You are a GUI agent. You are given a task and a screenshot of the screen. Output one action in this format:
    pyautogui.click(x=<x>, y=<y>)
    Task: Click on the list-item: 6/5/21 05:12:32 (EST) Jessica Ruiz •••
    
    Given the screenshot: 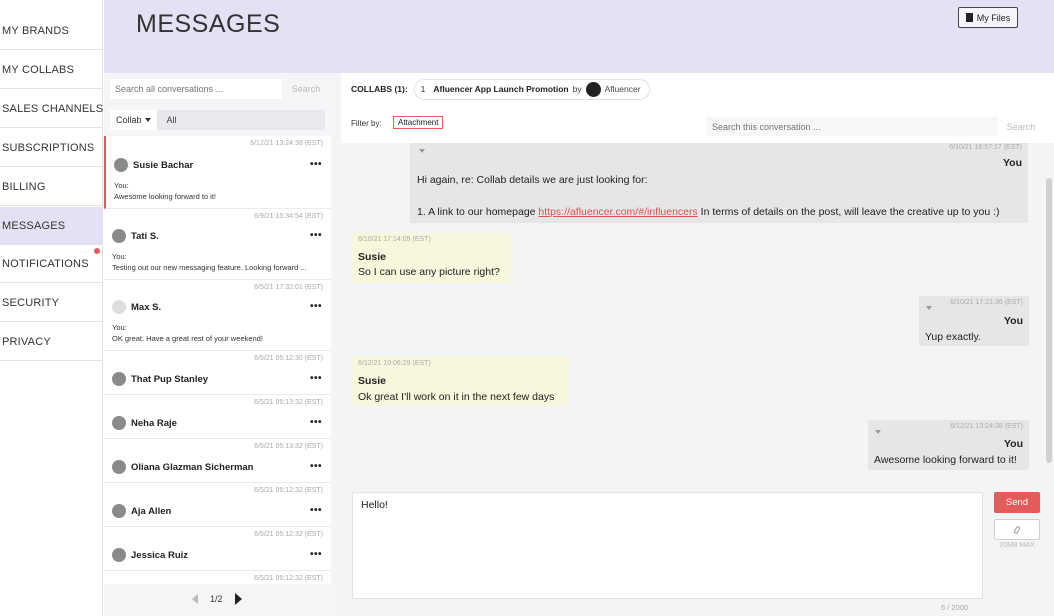 What is the action you would take?
    pyautogui.click(x=217, y=549)
    